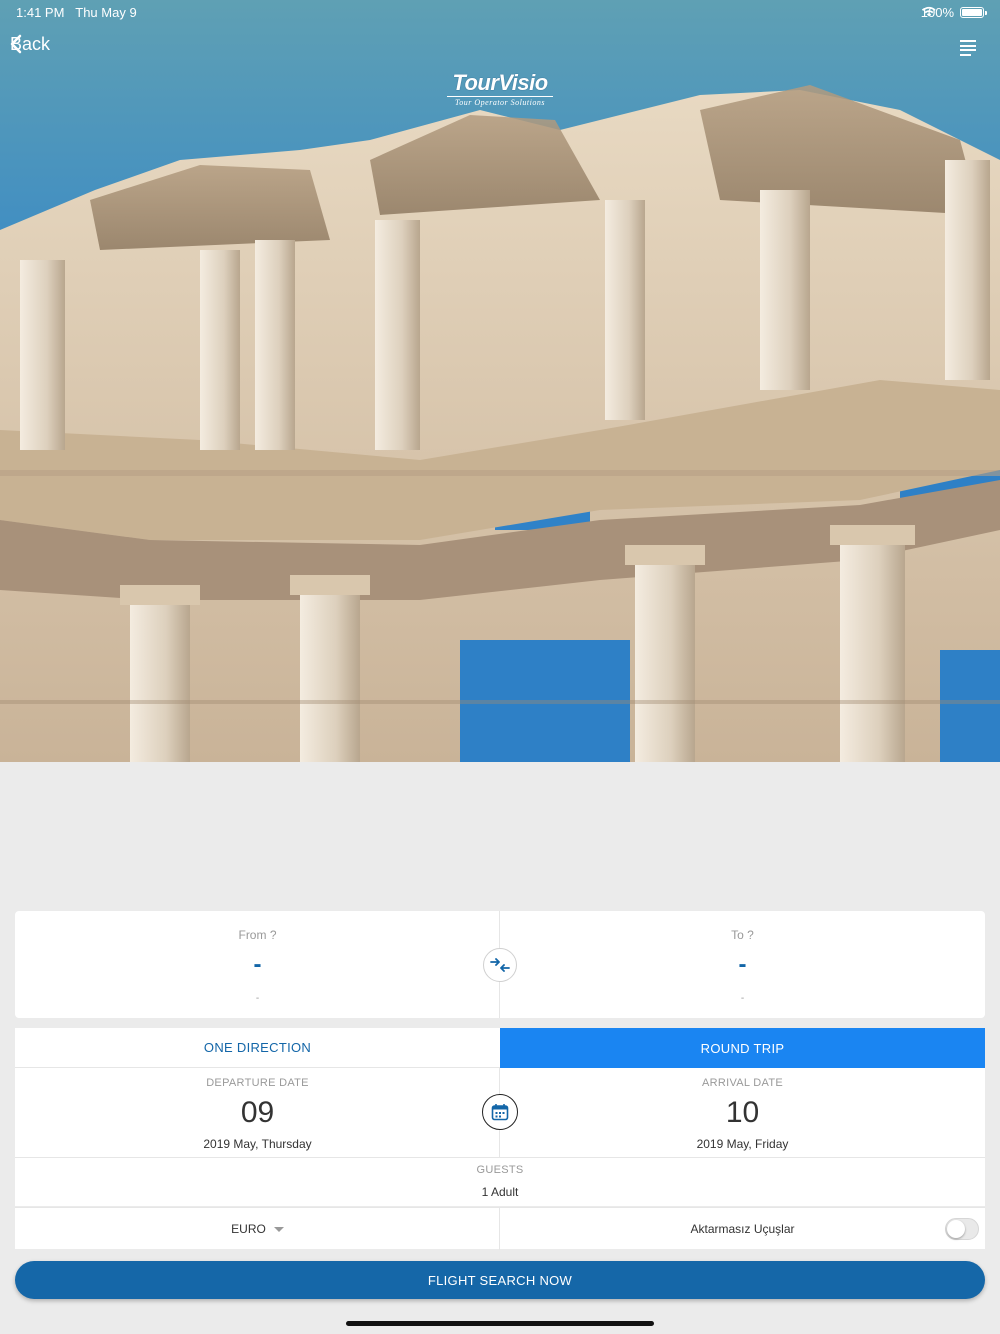 The width and height of the screenshot is (1000, 1334). I want to click on arrival-day: 10, so click(742, 1112).